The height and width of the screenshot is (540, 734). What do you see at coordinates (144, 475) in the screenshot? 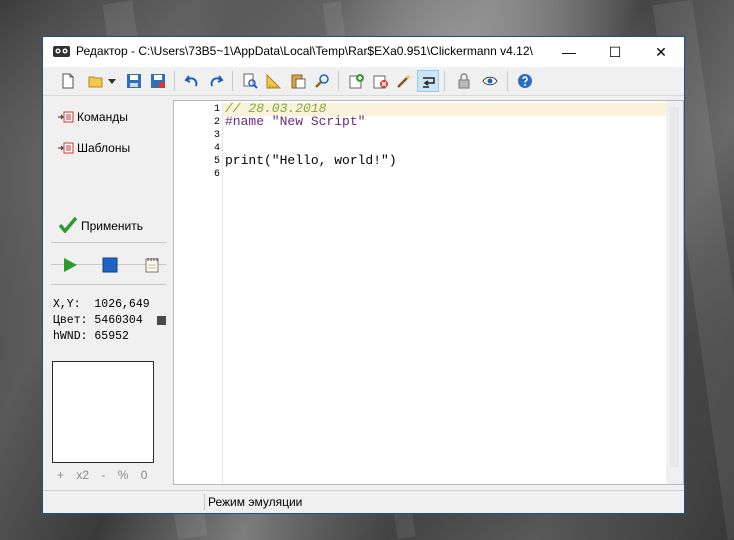
I see `zoom-reset-button: 0` at bounding box center [144, 475].